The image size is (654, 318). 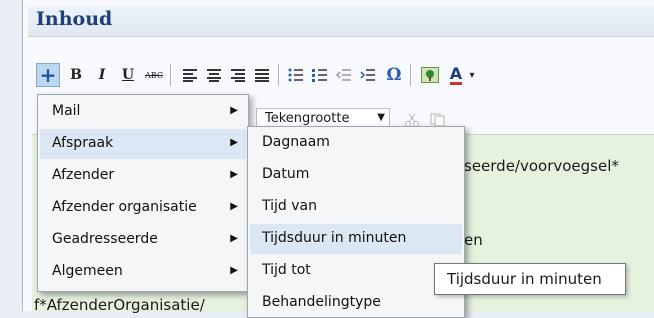 I want to click on bullet-list-button, so click(x=296, y=75).